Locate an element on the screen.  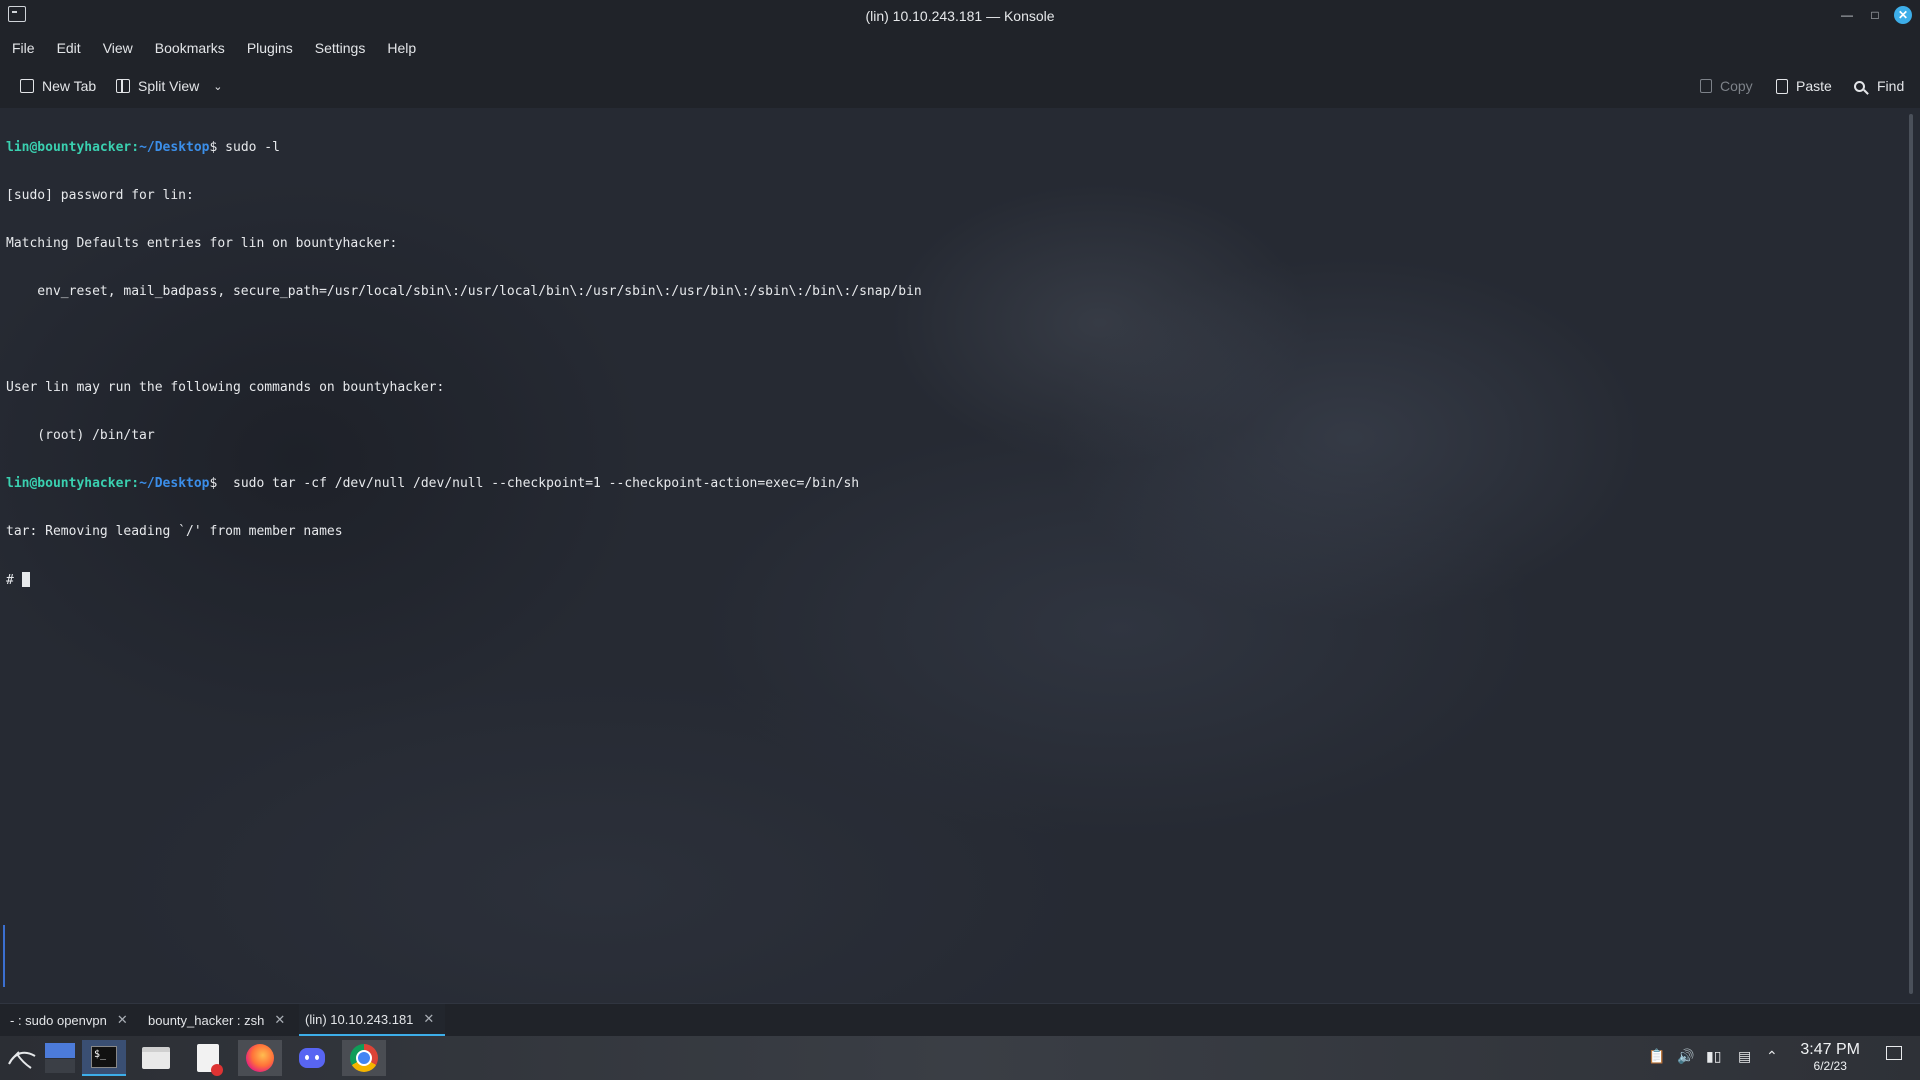
close-icon: ✕ is located at coordinates (1903, 15).